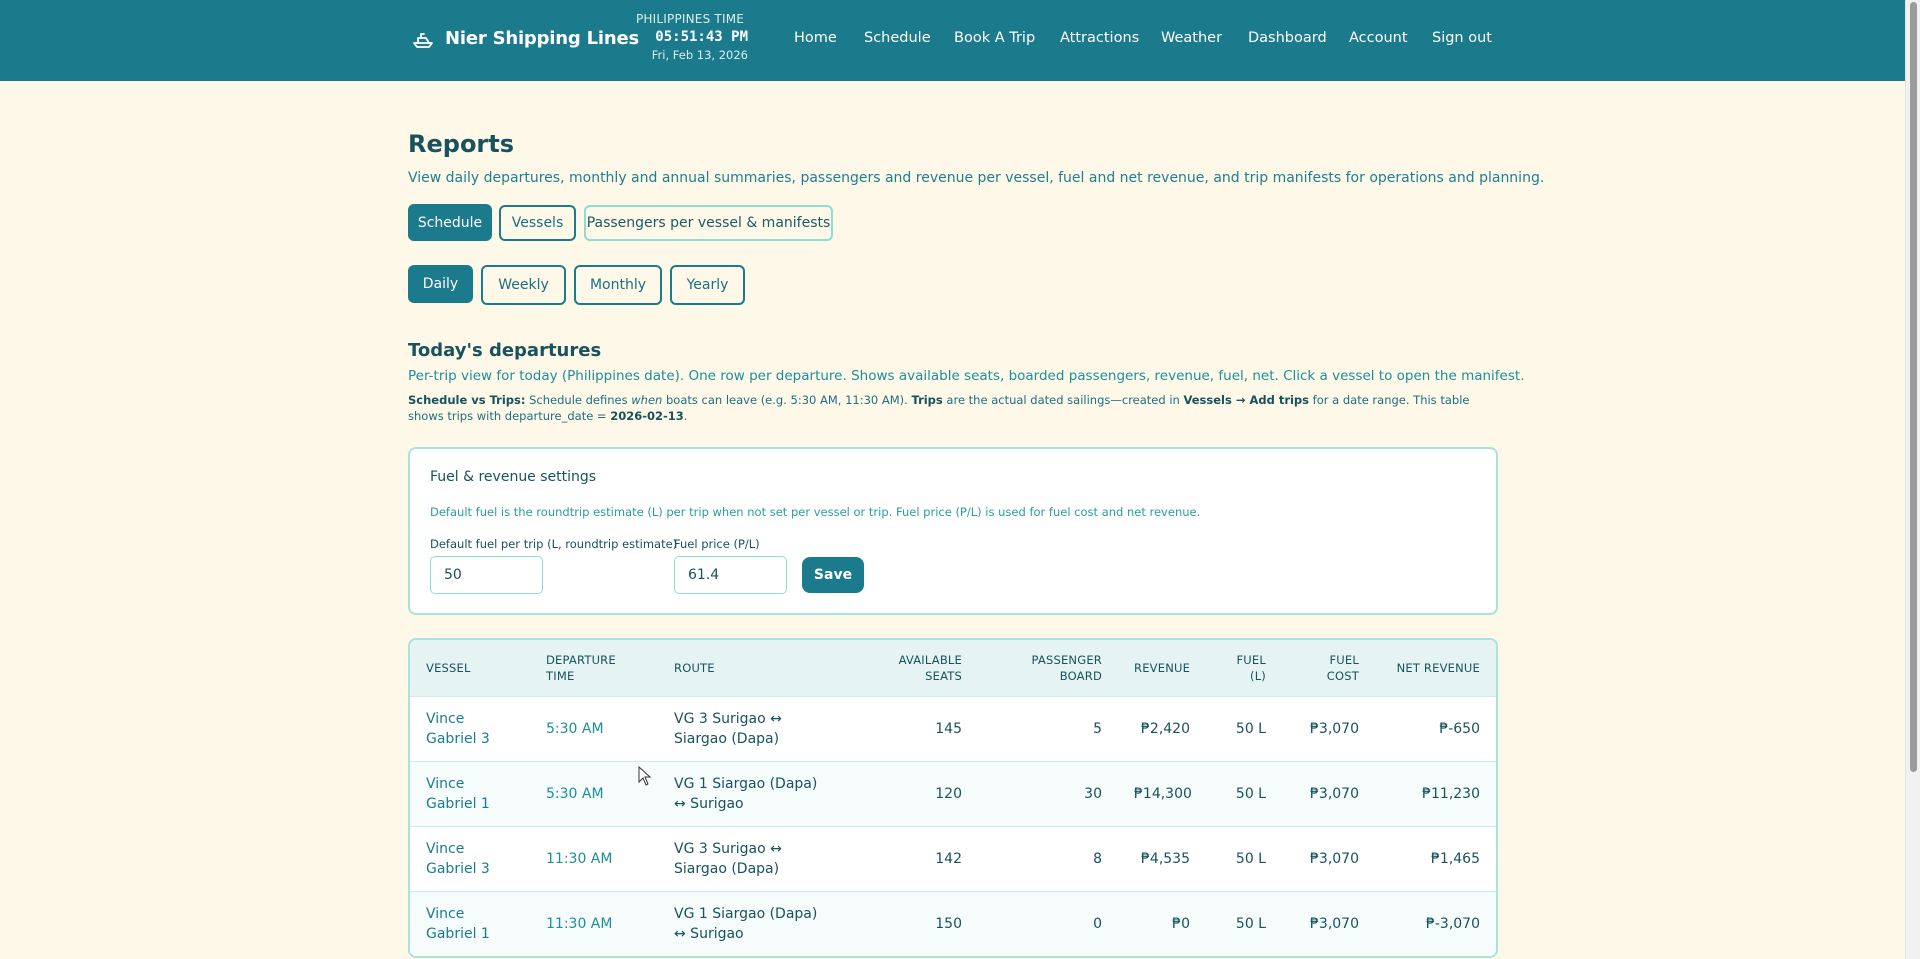 Image resolution: width=1920 pixels, height=959 pixels. I want to click on clock-zone: PHILIPPINES TIME, so click(690, 19).